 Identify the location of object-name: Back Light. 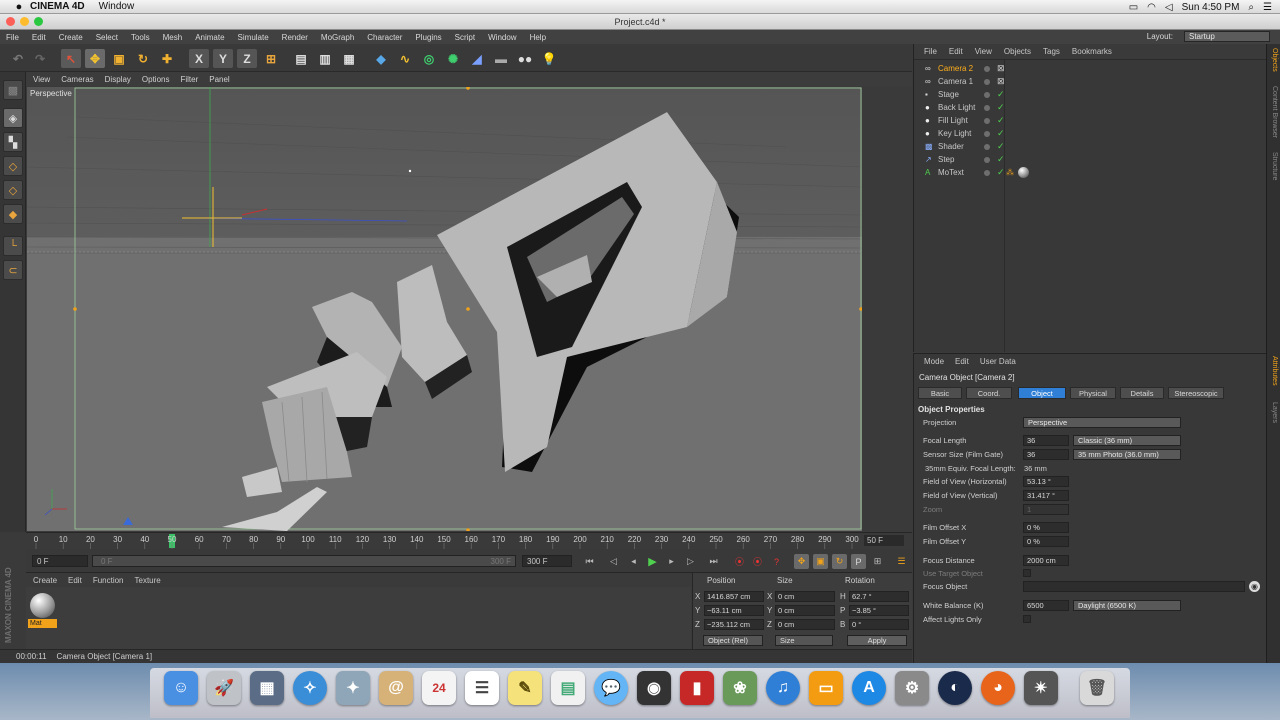
(956, 107).